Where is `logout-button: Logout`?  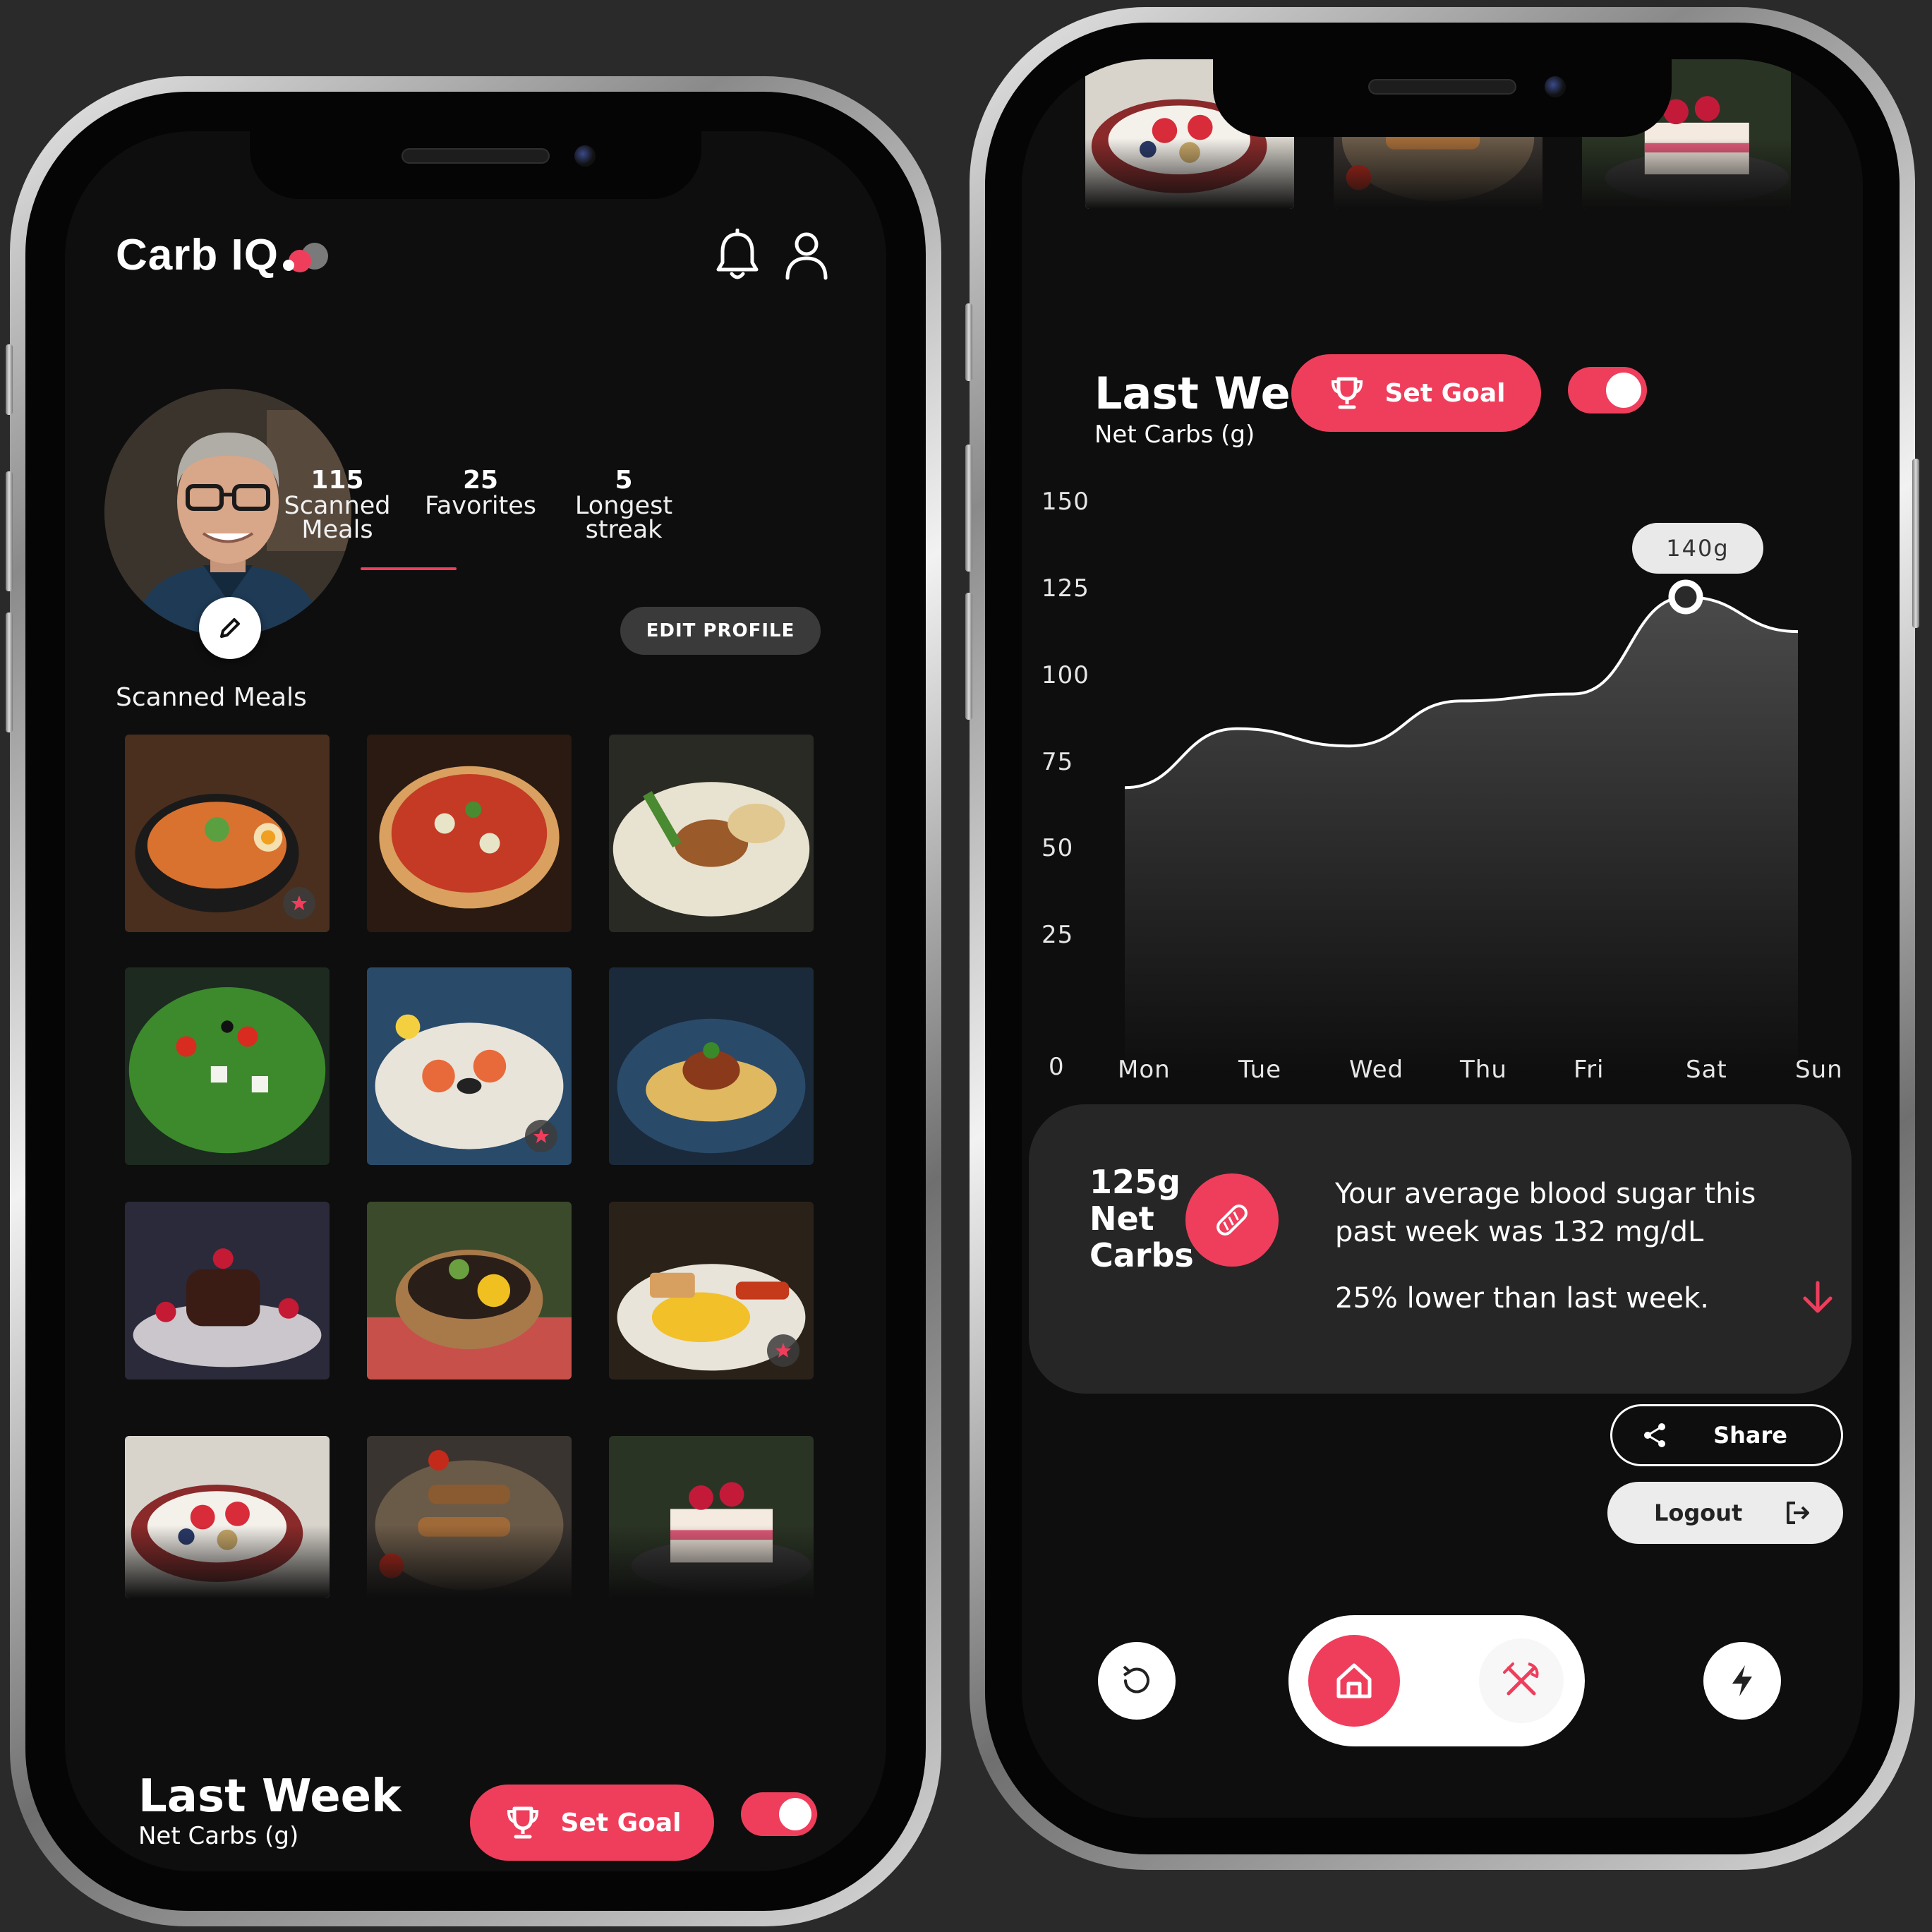 logout-button: Logout is located at coordinates (1725, 1513).